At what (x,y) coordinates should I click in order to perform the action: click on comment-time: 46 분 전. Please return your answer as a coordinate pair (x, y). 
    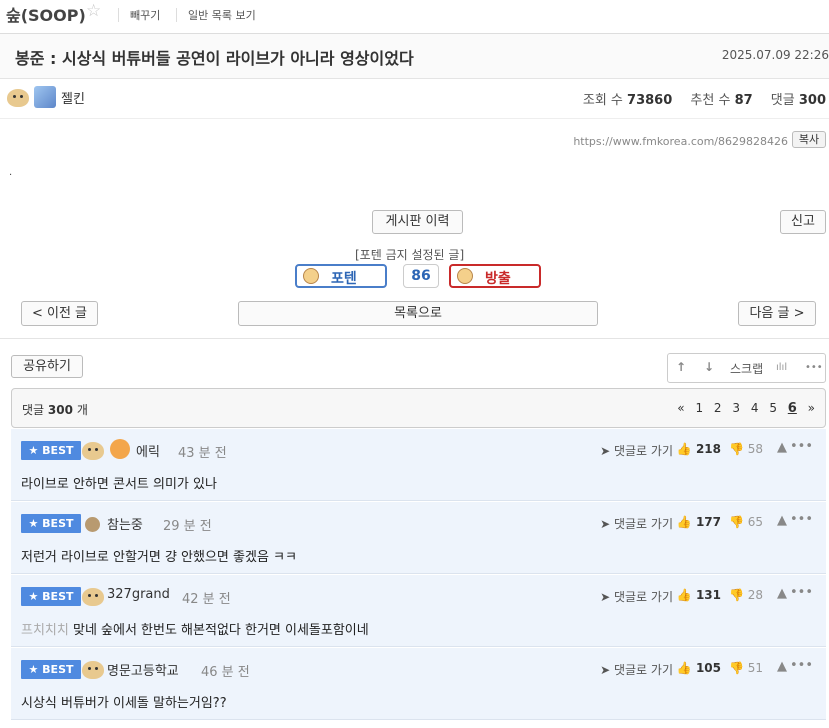
    Looking at the image, I should click on (225, 672).